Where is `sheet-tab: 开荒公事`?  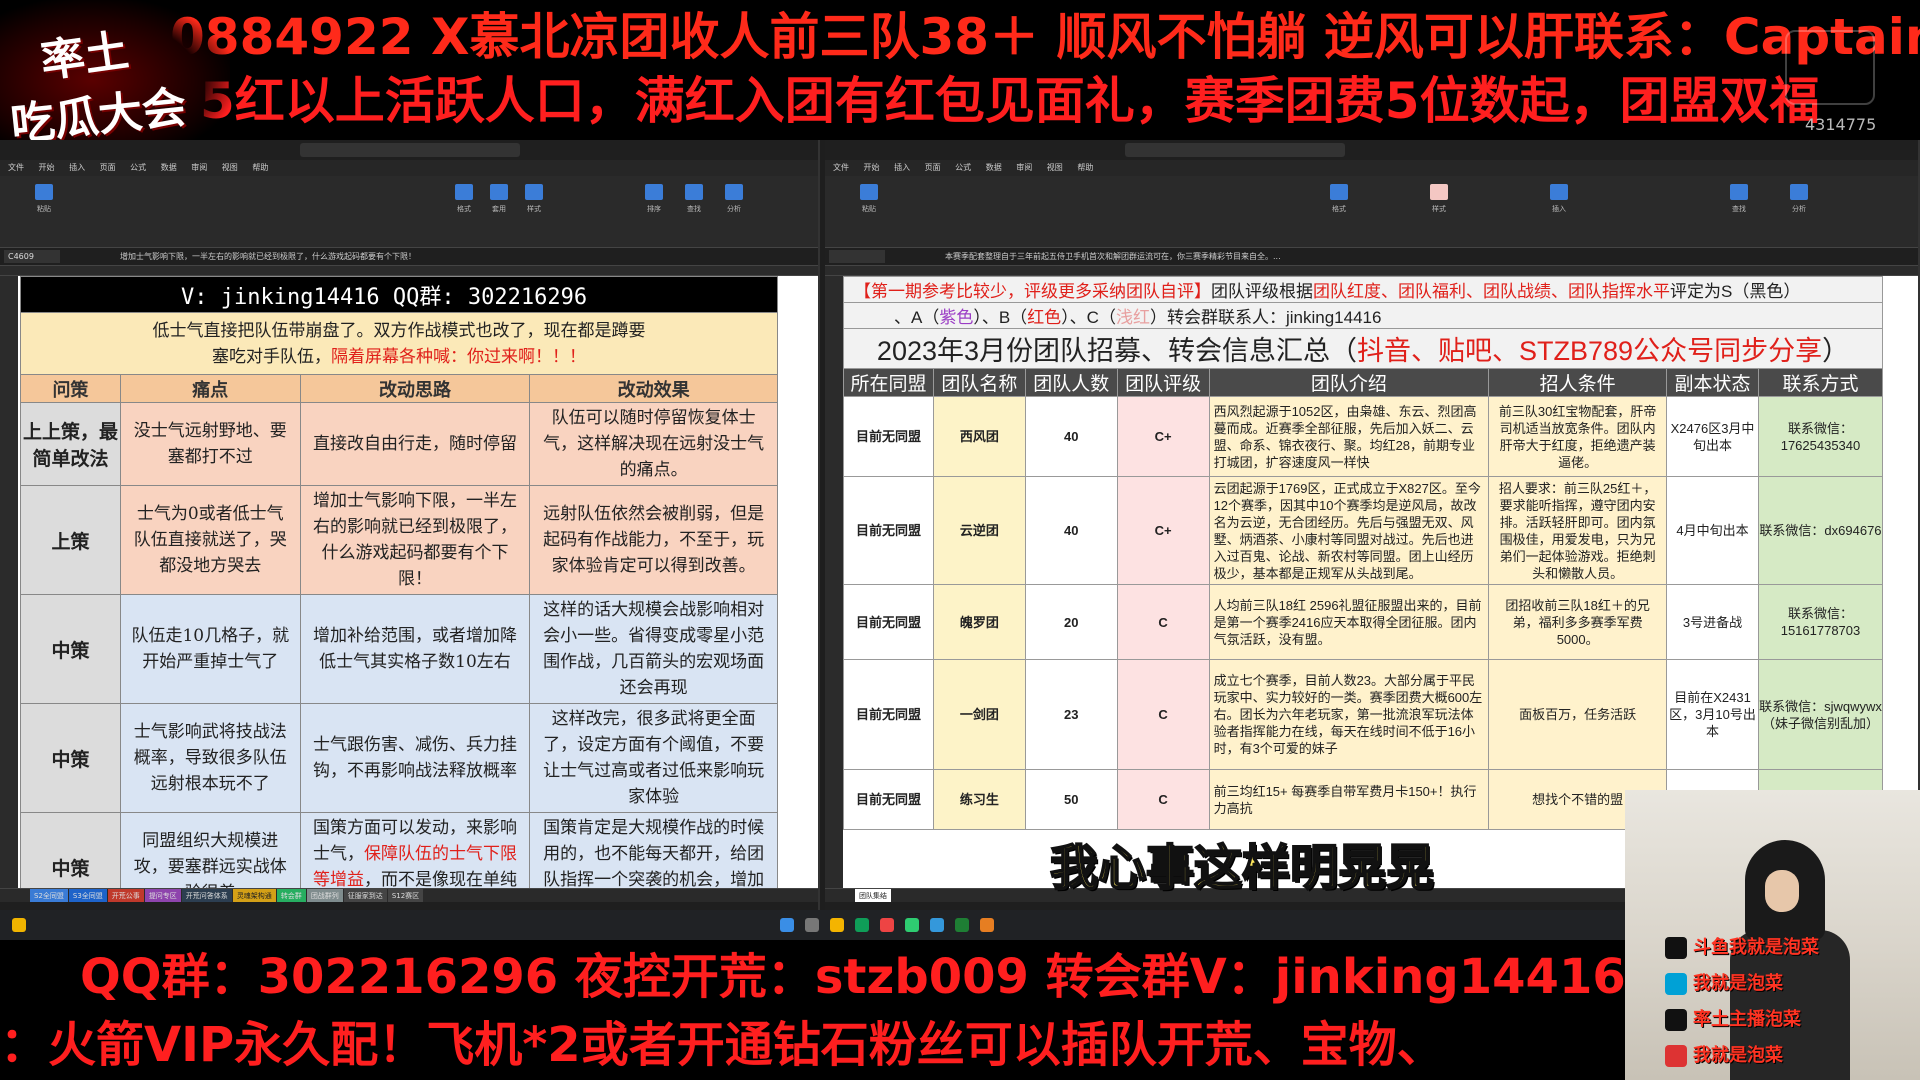 sheet-tab: 开荒公事 is located at coordinates (125, 895).